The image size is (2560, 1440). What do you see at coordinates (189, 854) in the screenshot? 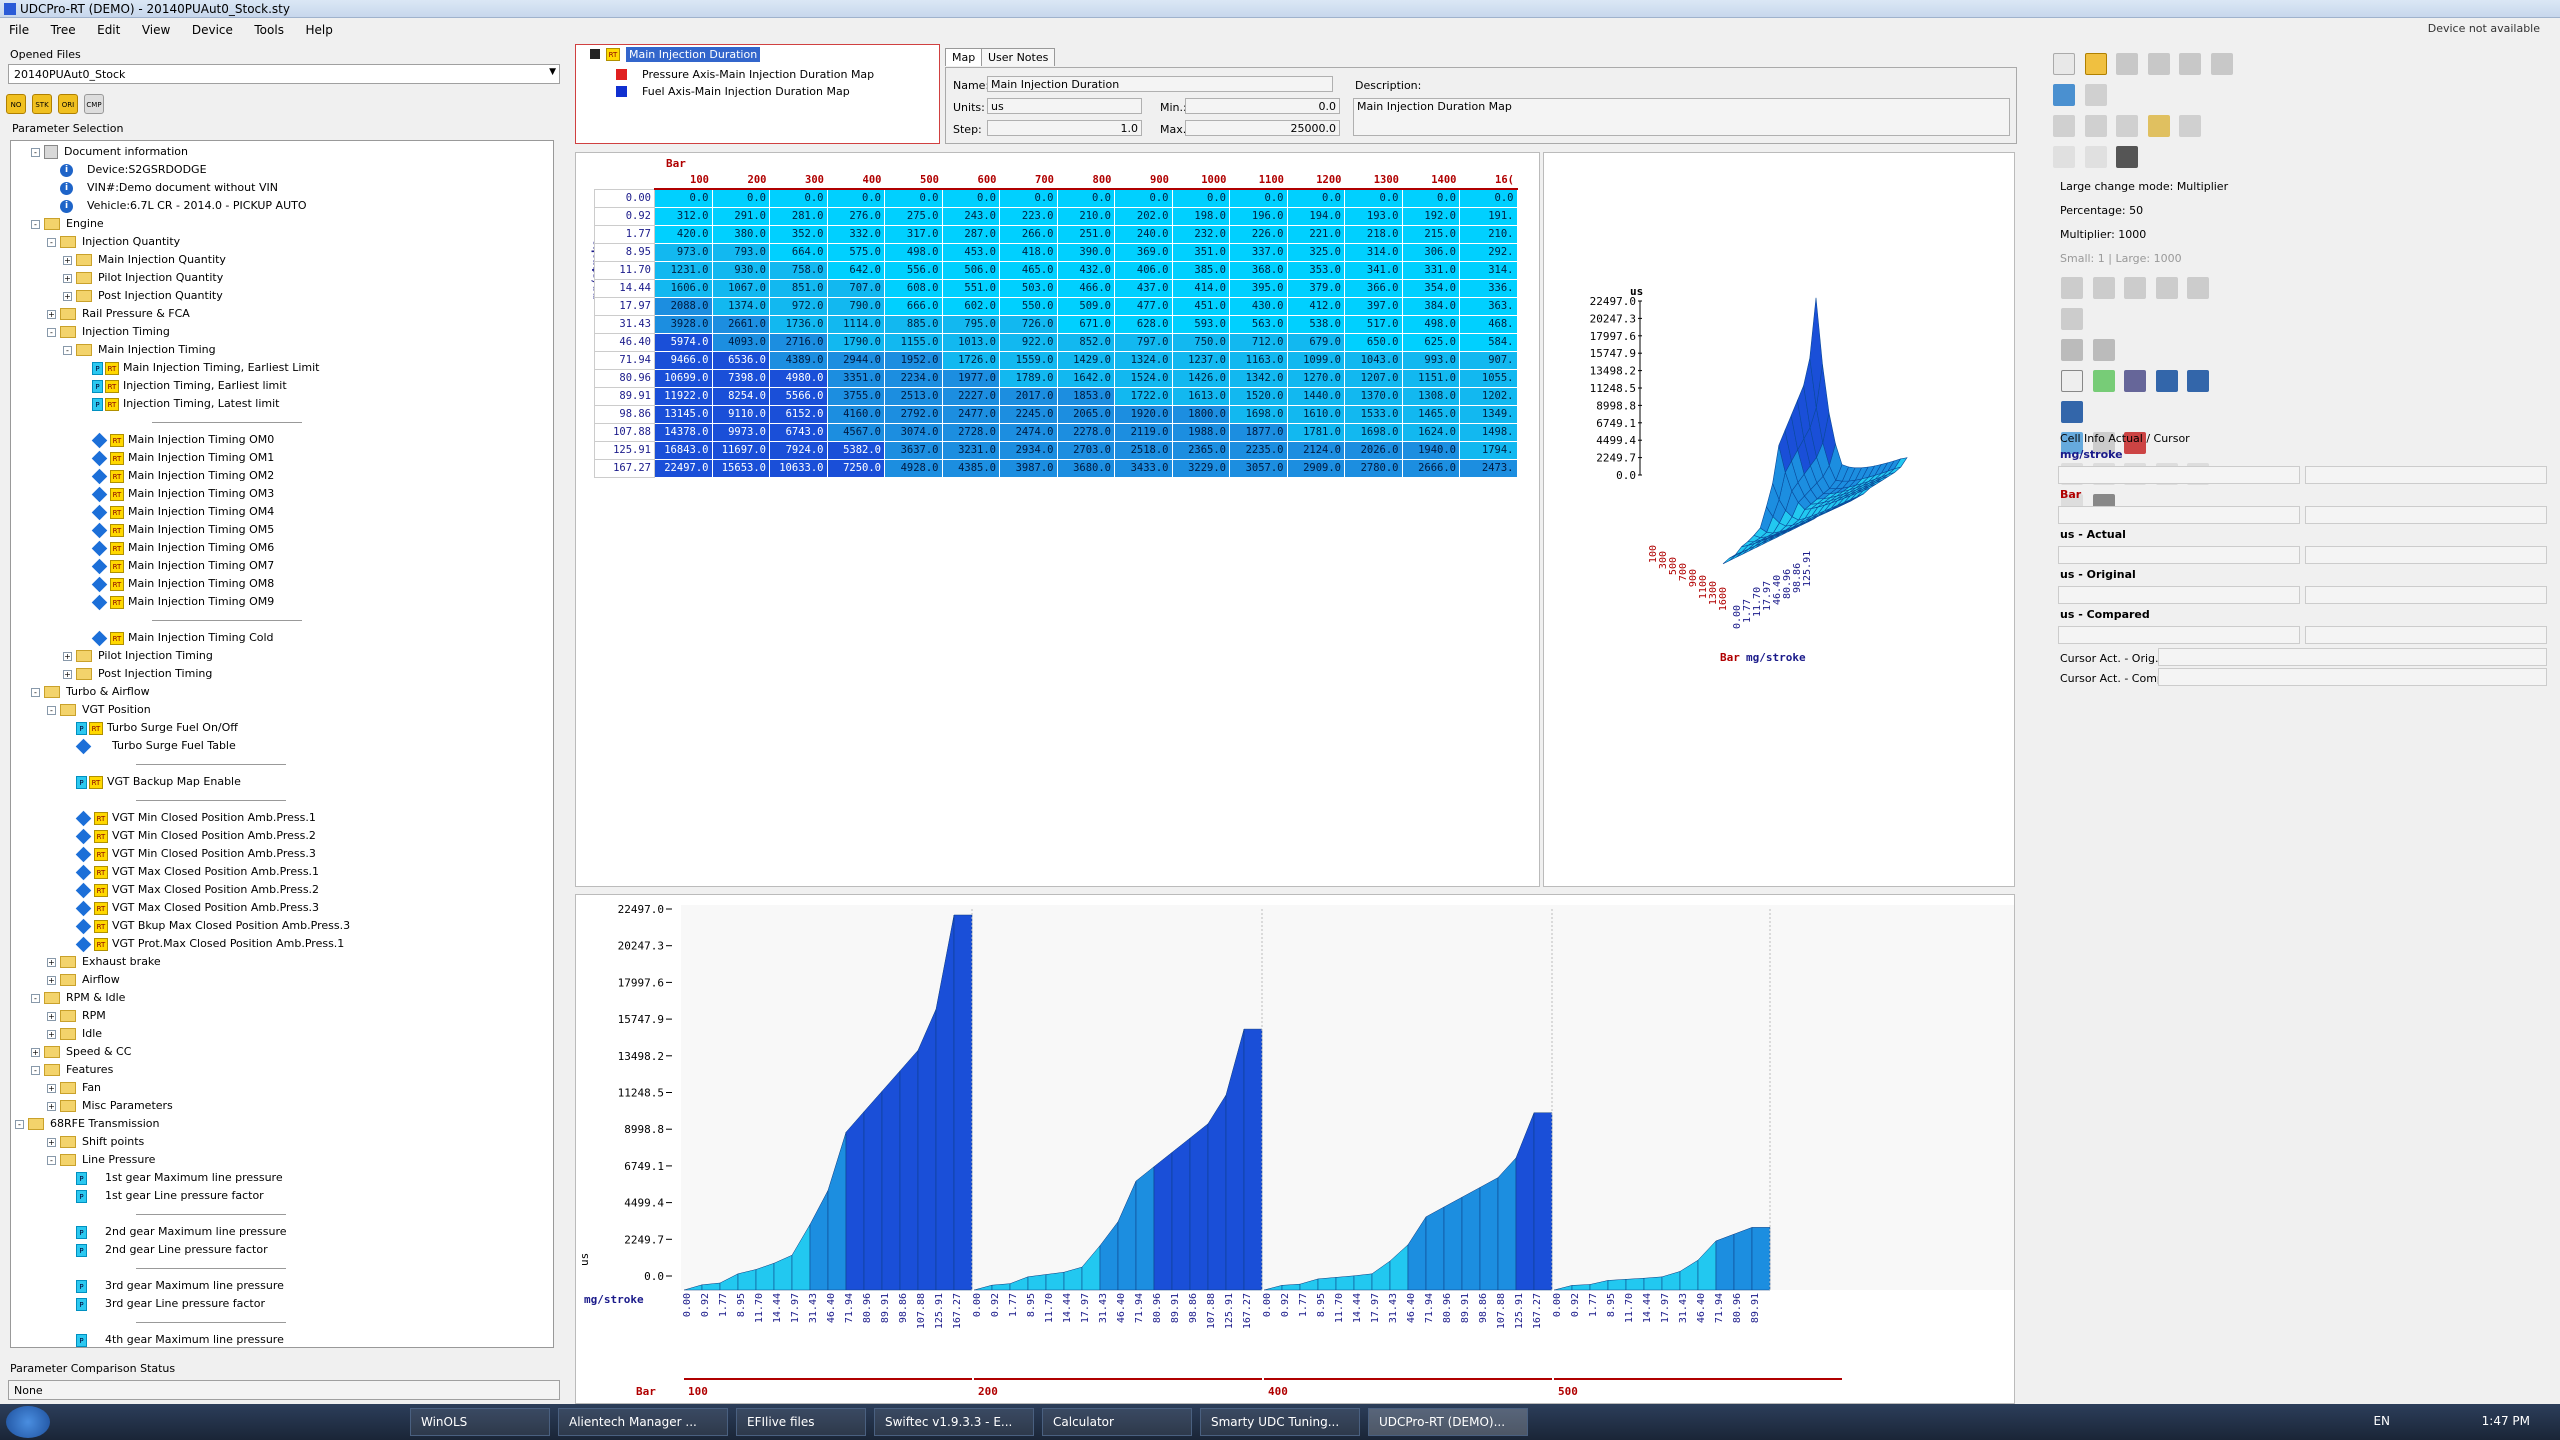
I see `tree-item: RT VGT Min Closed Position Amb.Press.3` at bounding box center [189, 854].